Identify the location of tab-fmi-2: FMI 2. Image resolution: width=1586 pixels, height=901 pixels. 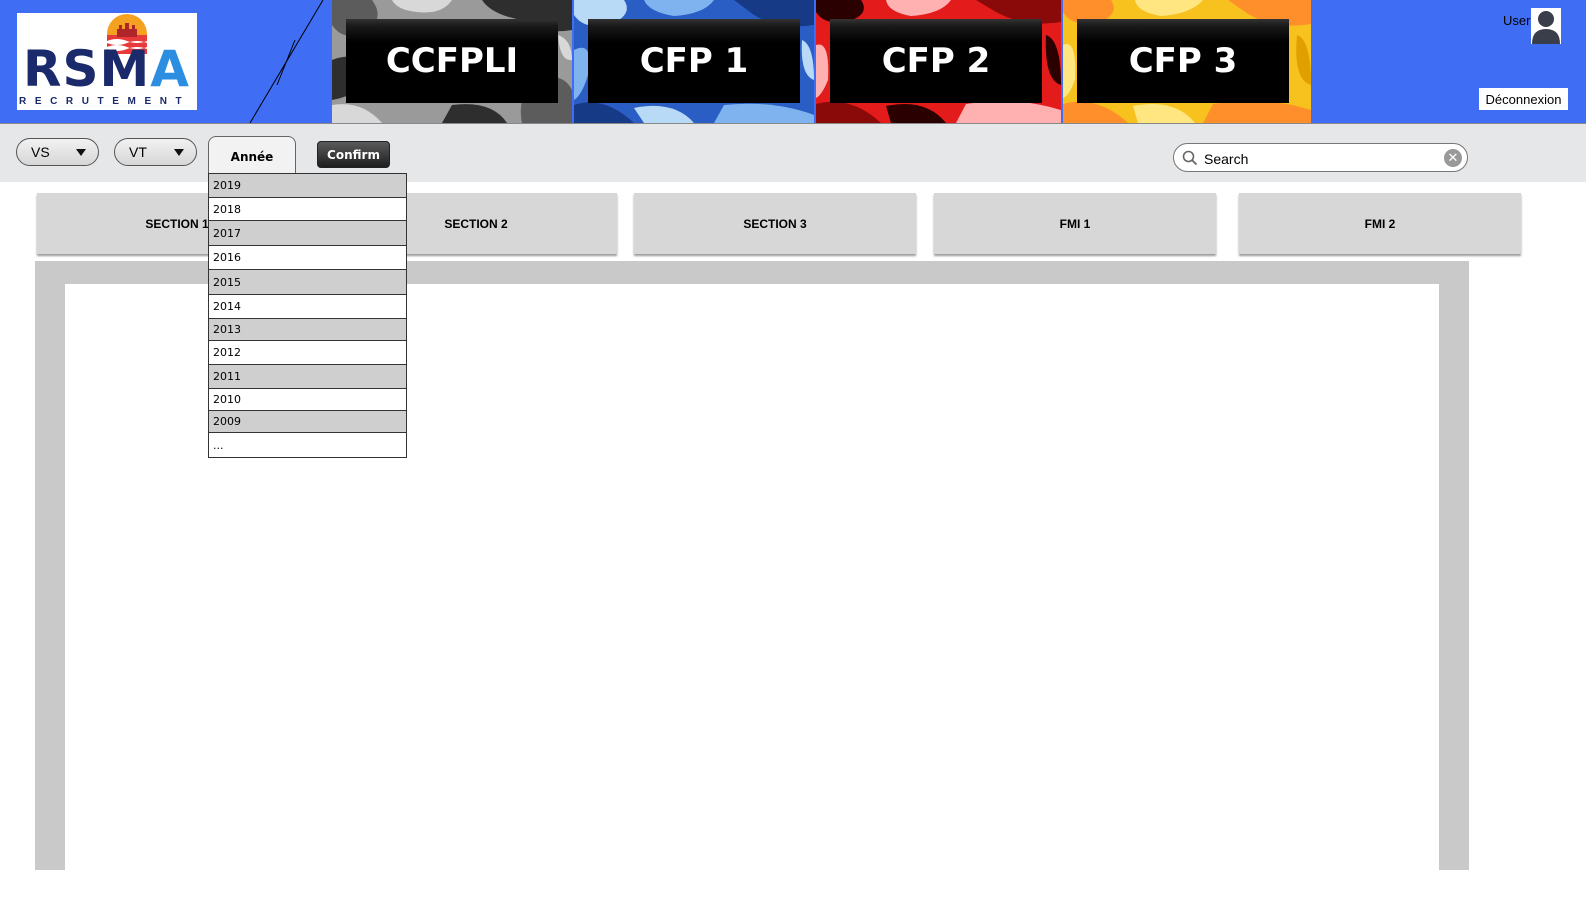
(1380, 223).